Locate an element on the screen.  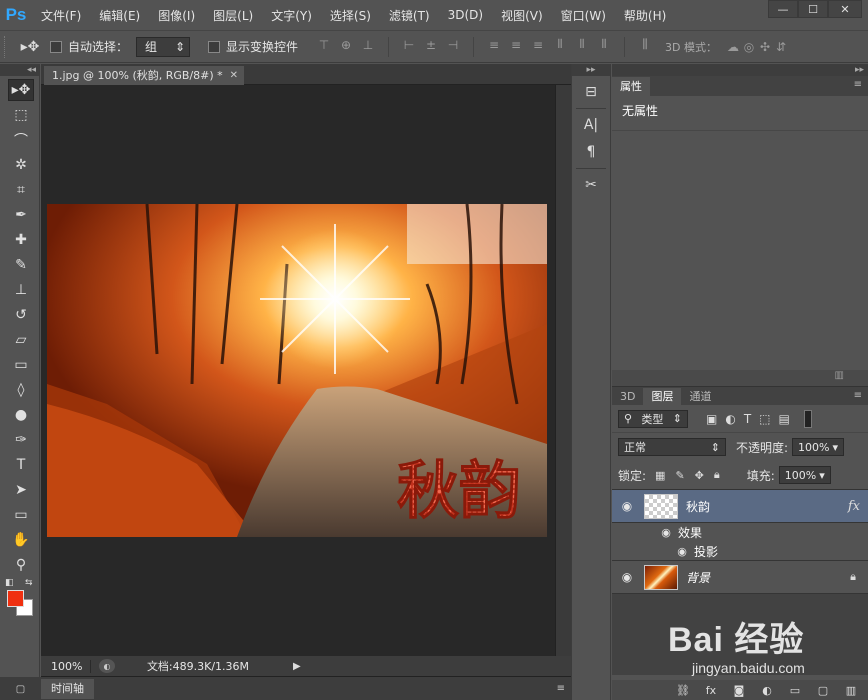
layer-effects-icon: fx is located at coordinates (854, 506).